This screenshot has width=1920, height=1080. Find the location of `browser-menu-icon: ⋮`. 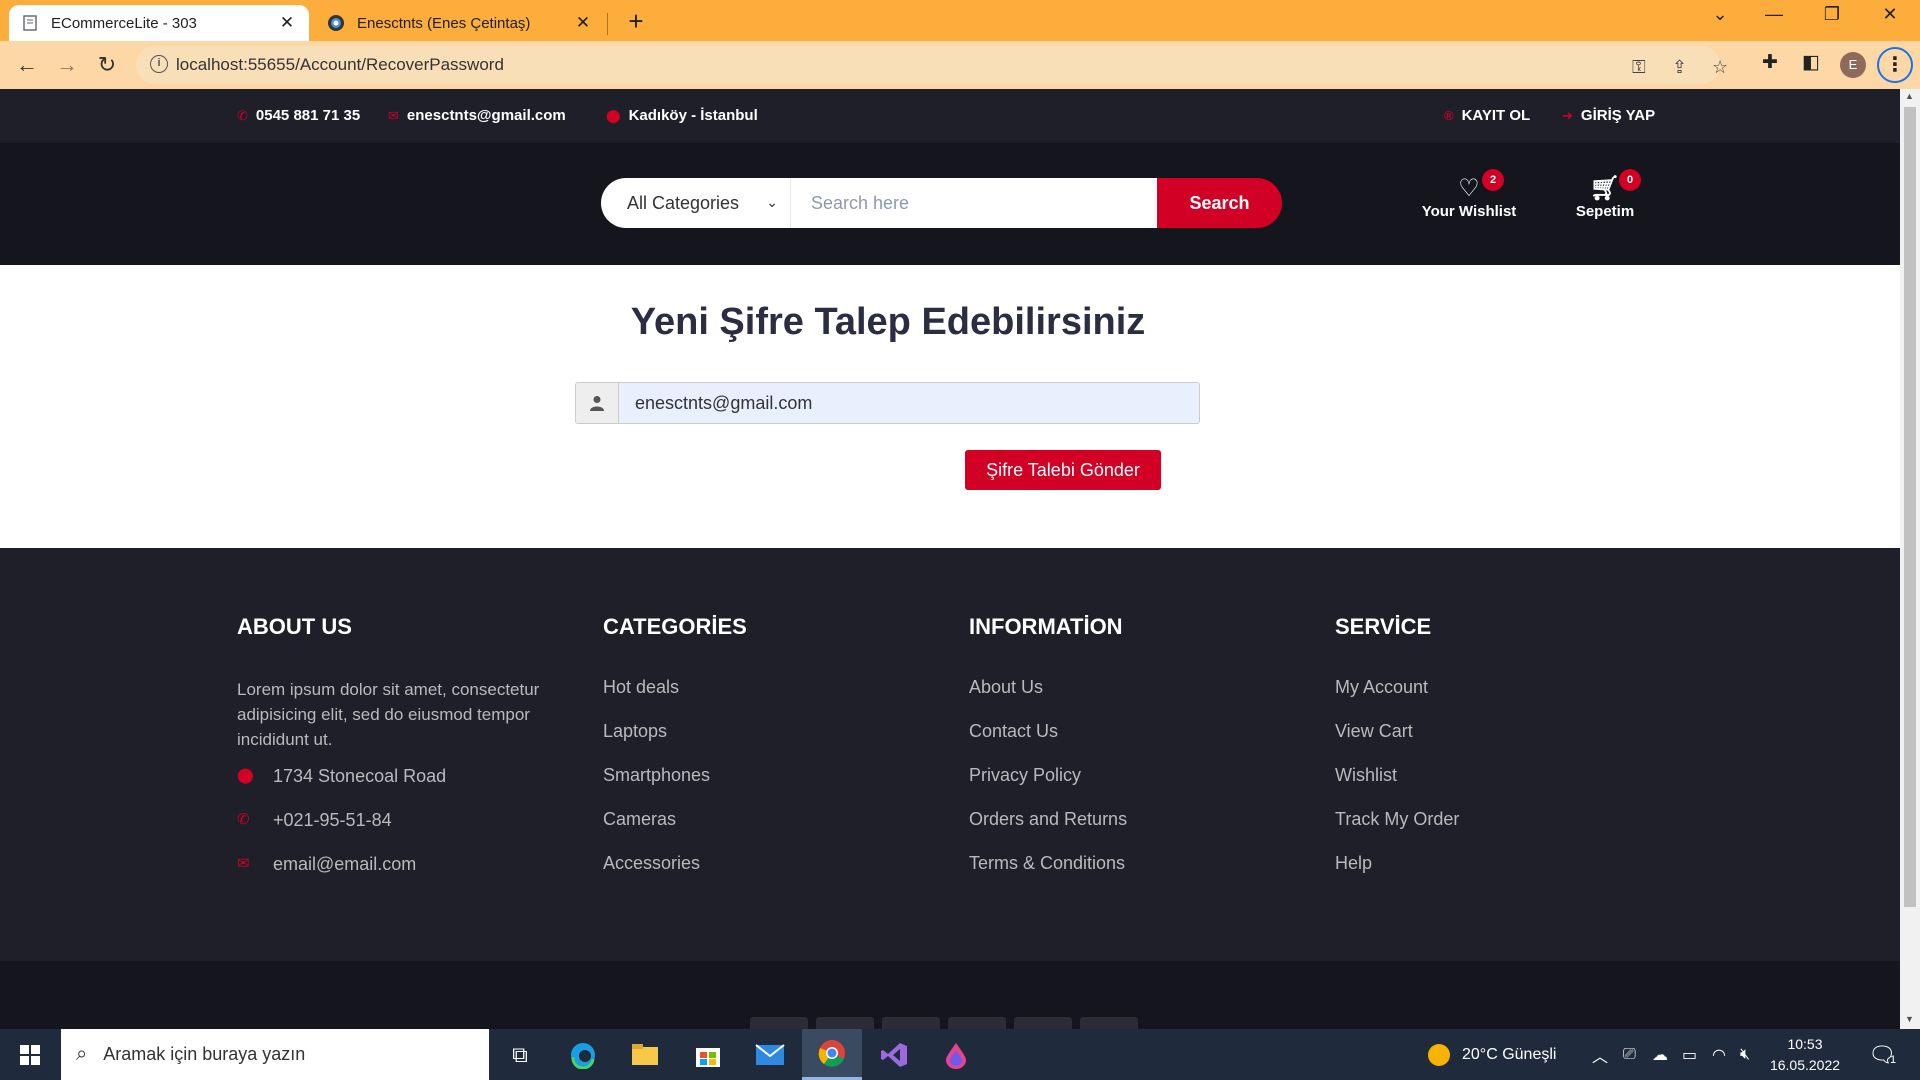

browser-menu-icon: ⋮ is located at coordinates (1895, 65).